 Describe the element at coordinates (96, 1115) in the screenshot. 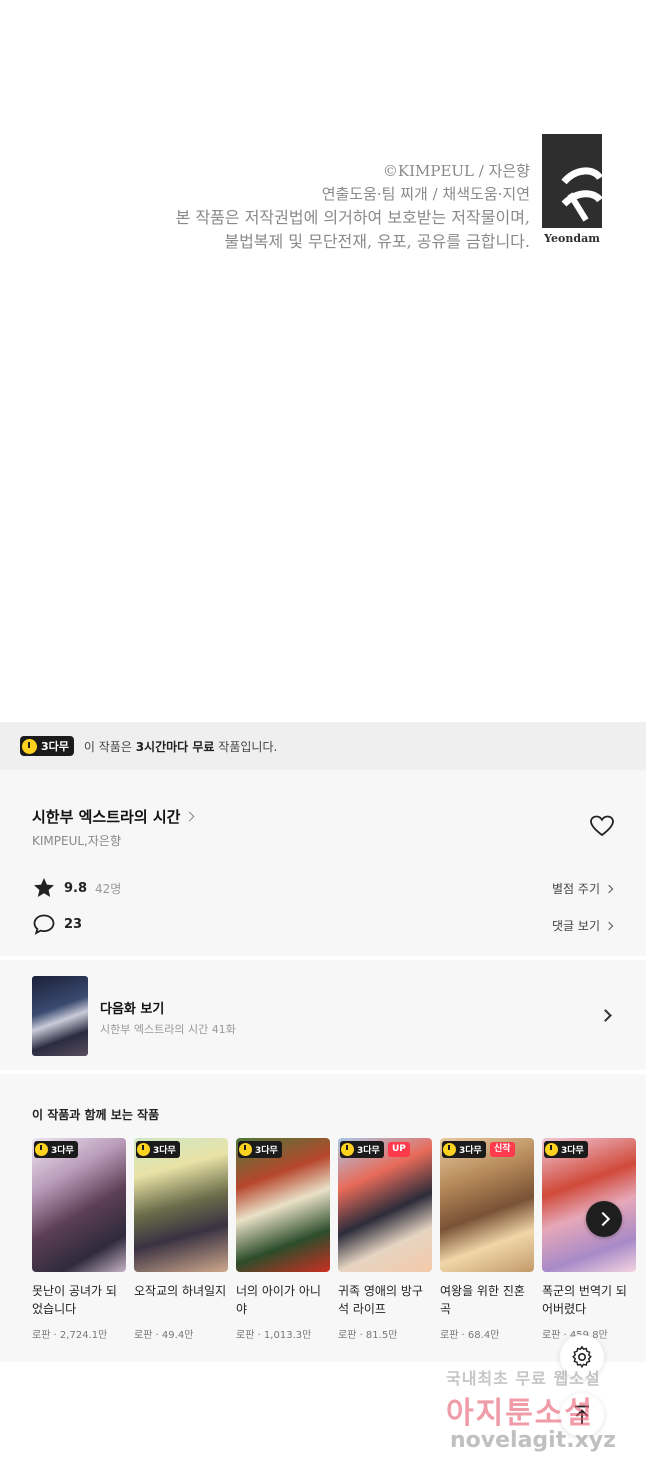

I see `recommendations-heading: 이 작품과 함께 보는 작품` at that location.